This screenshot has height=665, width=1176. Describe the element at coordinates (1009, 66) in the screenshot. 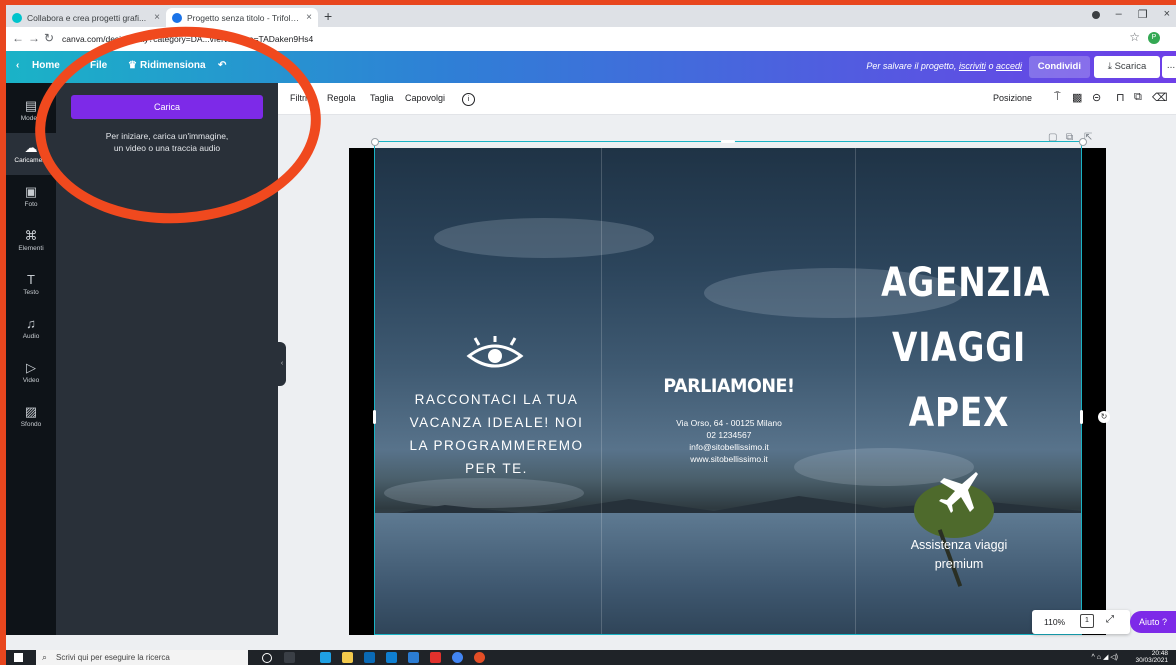

I see `login-link: accedi` at that location.